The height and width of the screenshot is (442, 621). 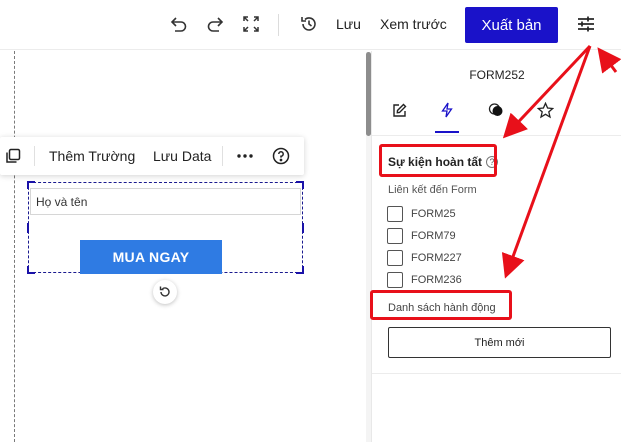 I want to click on linked-form-label: FORM236, so click(x=436, y=280).